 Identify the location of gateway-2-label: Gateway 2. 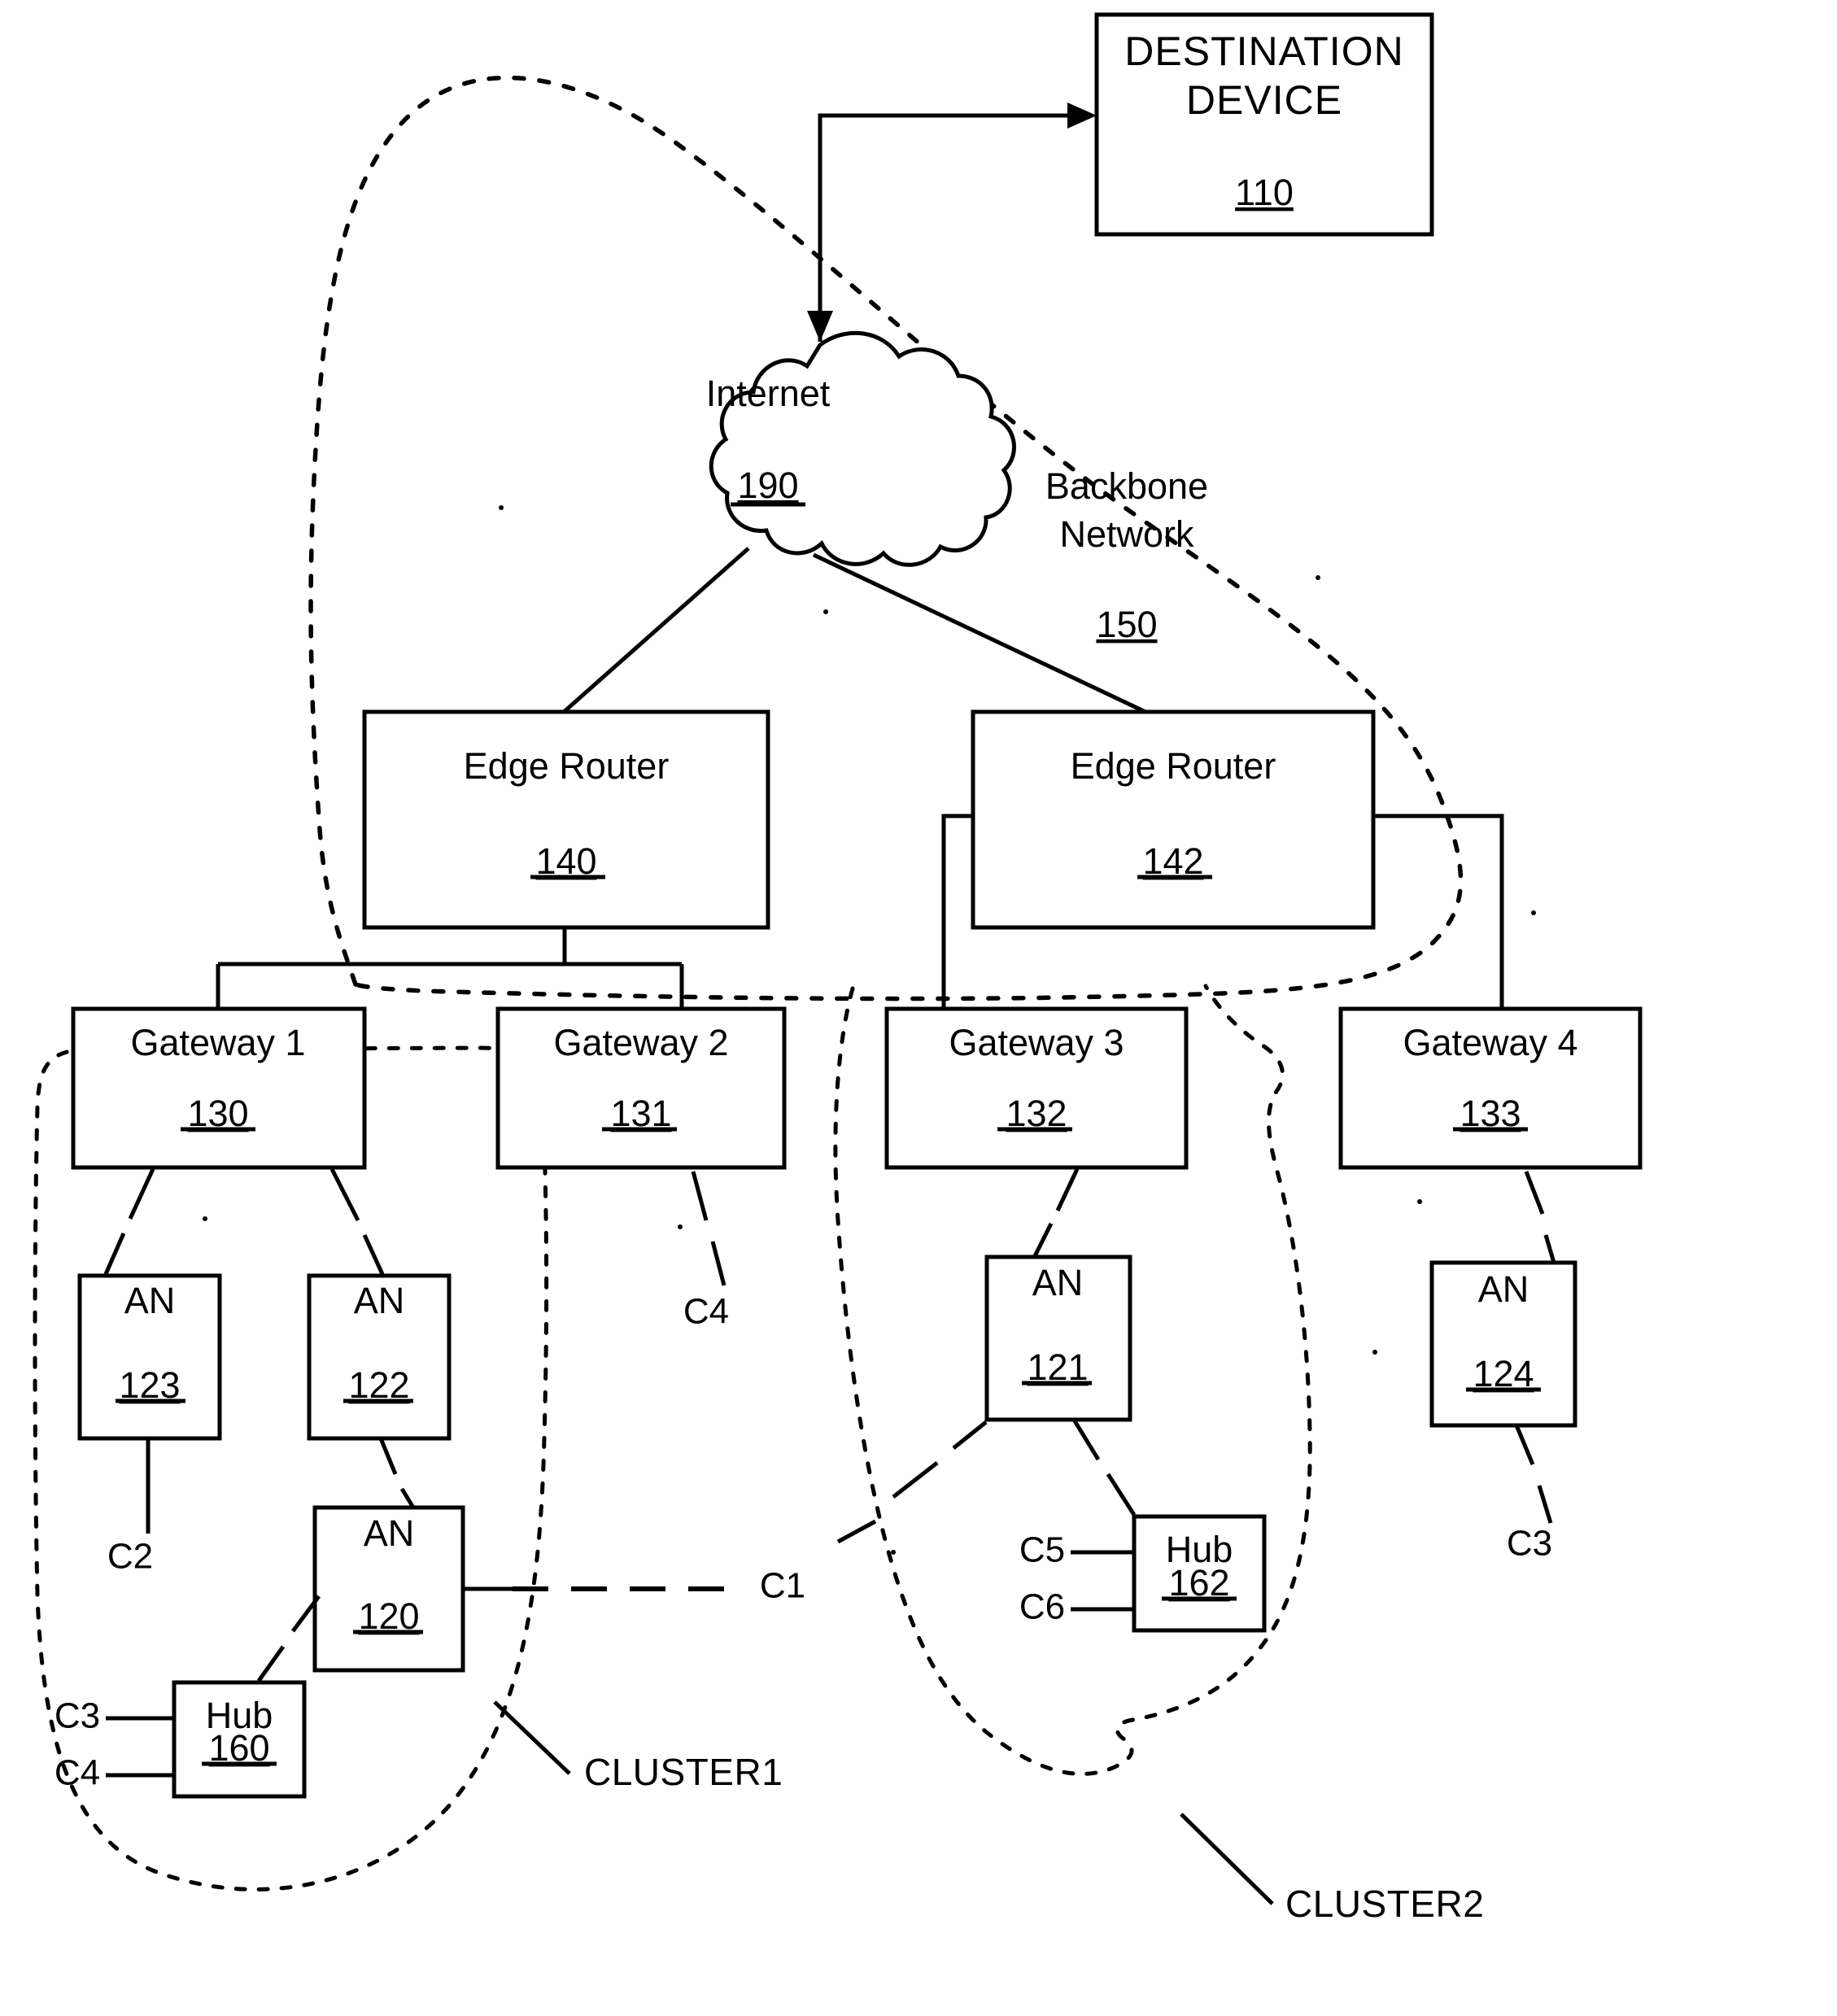
(640, 1042).